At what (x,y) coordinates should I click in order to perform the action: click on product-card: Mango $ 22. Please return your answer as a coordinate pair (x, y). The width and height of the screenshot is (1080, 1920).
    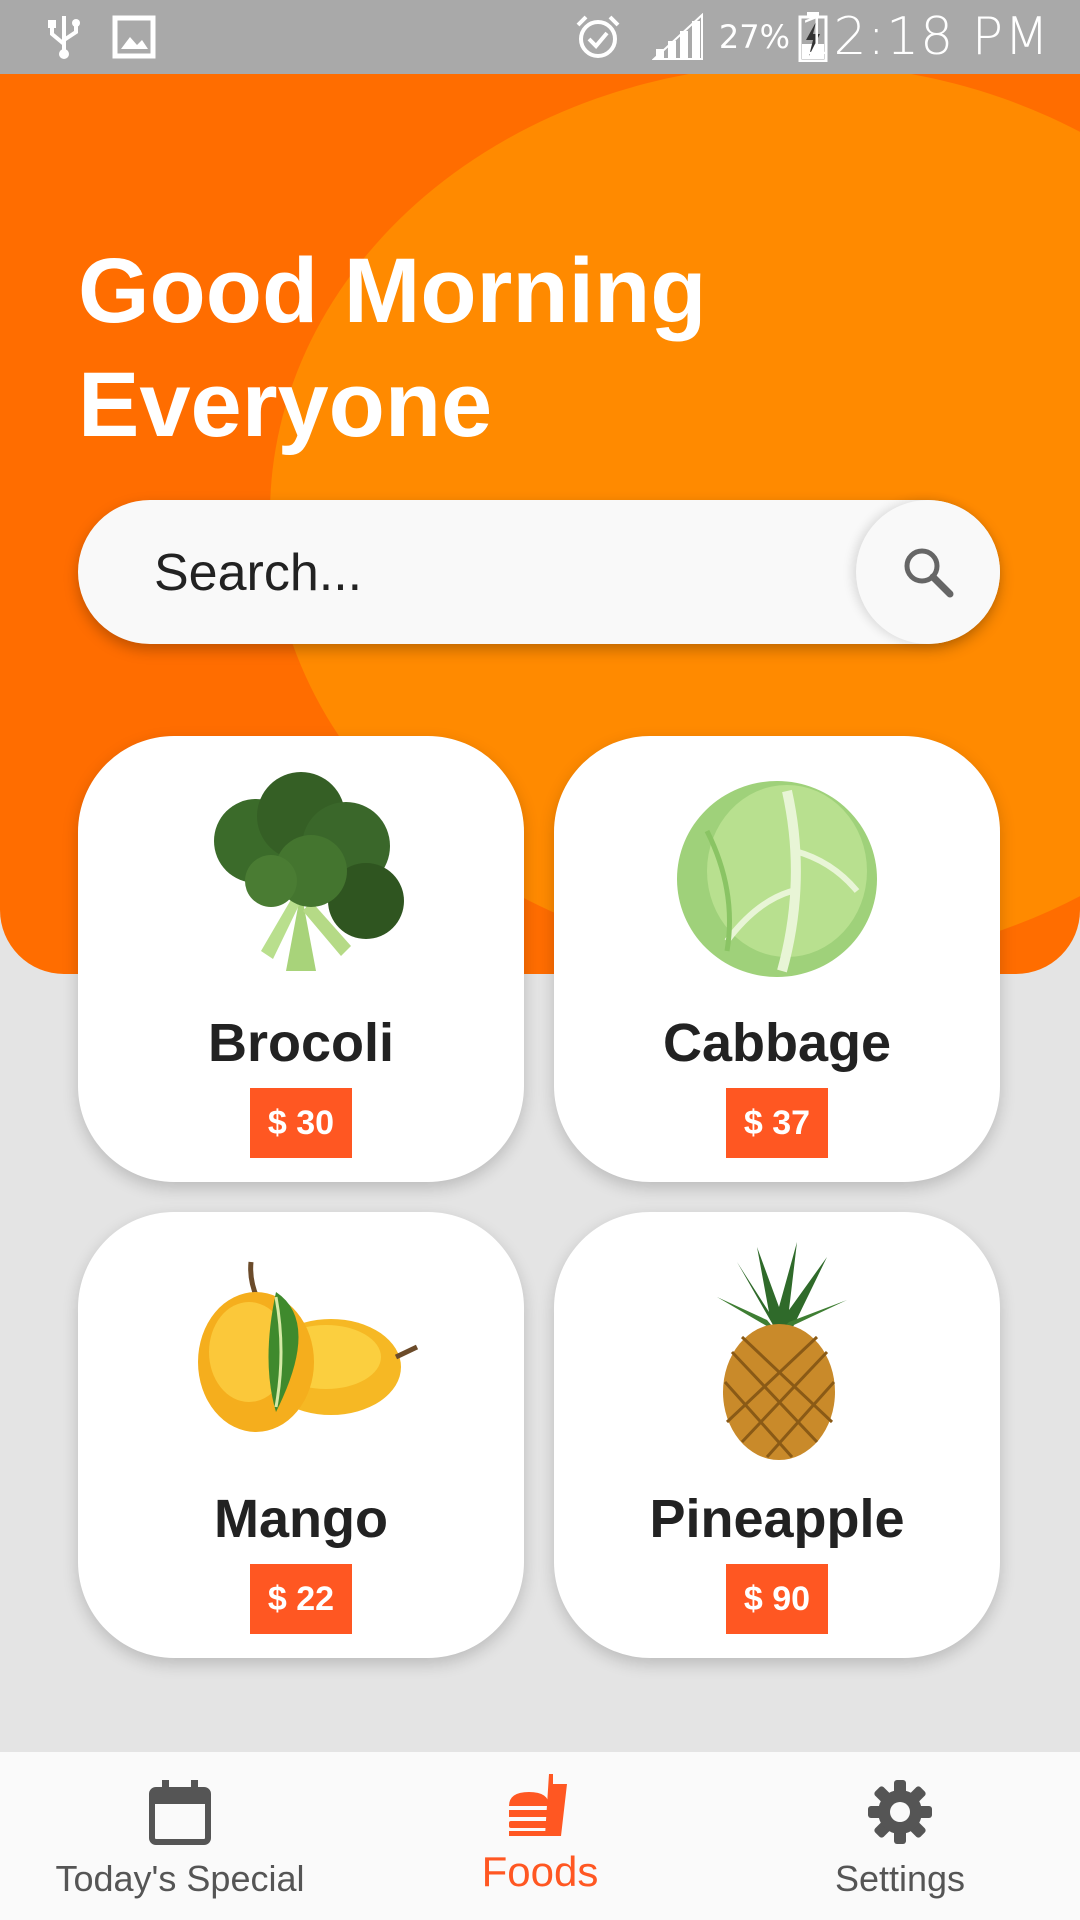
    Looking at the image, I should click on (301, 1435).